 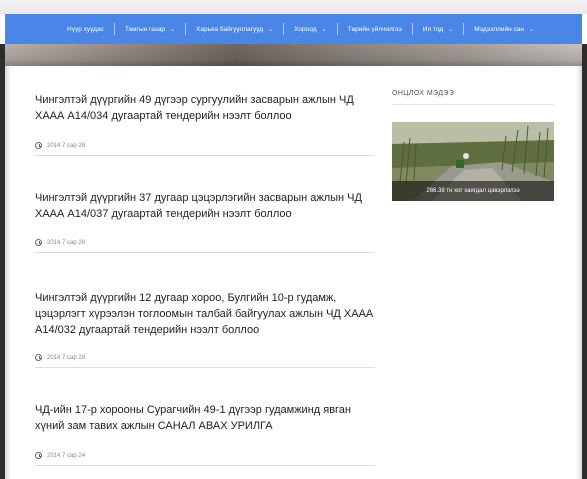 I want to click on content-shadow-right, so click(x=579, y=272).